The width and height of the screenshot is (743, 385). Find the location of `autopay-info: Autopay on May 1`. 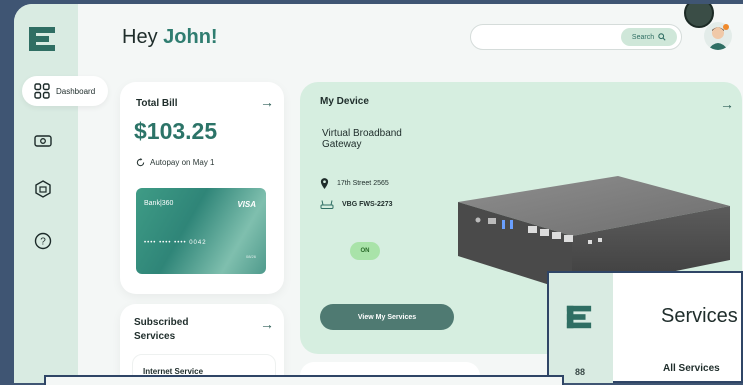

autopay-info: Autopay on May 1 is located at coordinates (175, 162).